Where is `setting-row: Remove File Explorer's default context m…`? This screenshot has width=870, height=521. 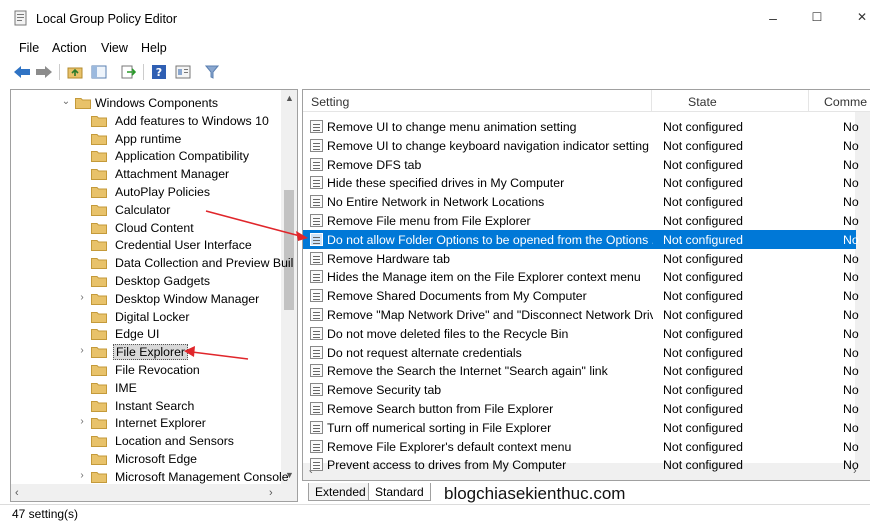 setting-row: Remove File Explorer's default context m… is located at coordinates (581, 446).